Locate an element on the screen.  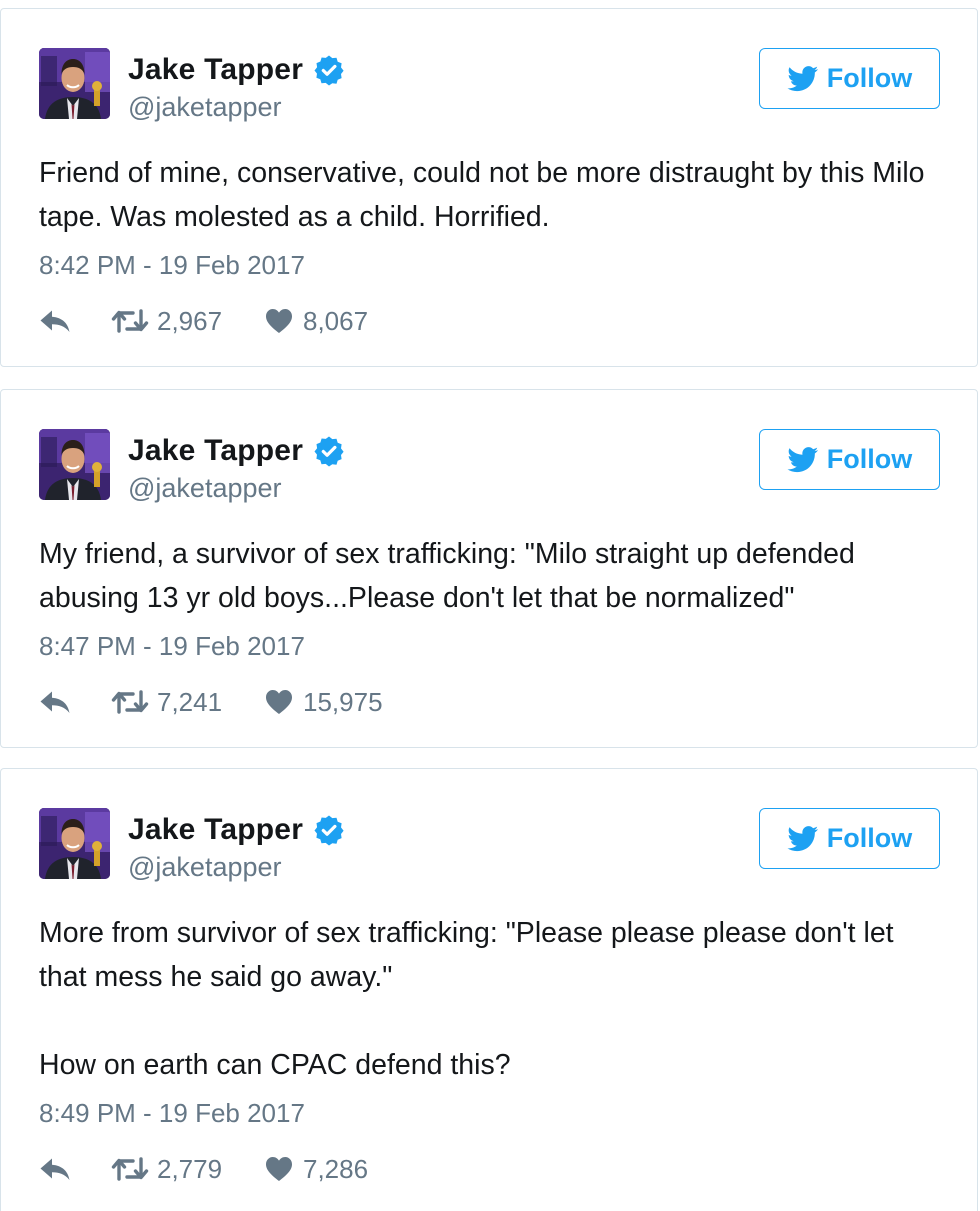
tweet-timestamp: 8:49 PM - 19 Feb 2017 is located at coordinates (172, 1113).